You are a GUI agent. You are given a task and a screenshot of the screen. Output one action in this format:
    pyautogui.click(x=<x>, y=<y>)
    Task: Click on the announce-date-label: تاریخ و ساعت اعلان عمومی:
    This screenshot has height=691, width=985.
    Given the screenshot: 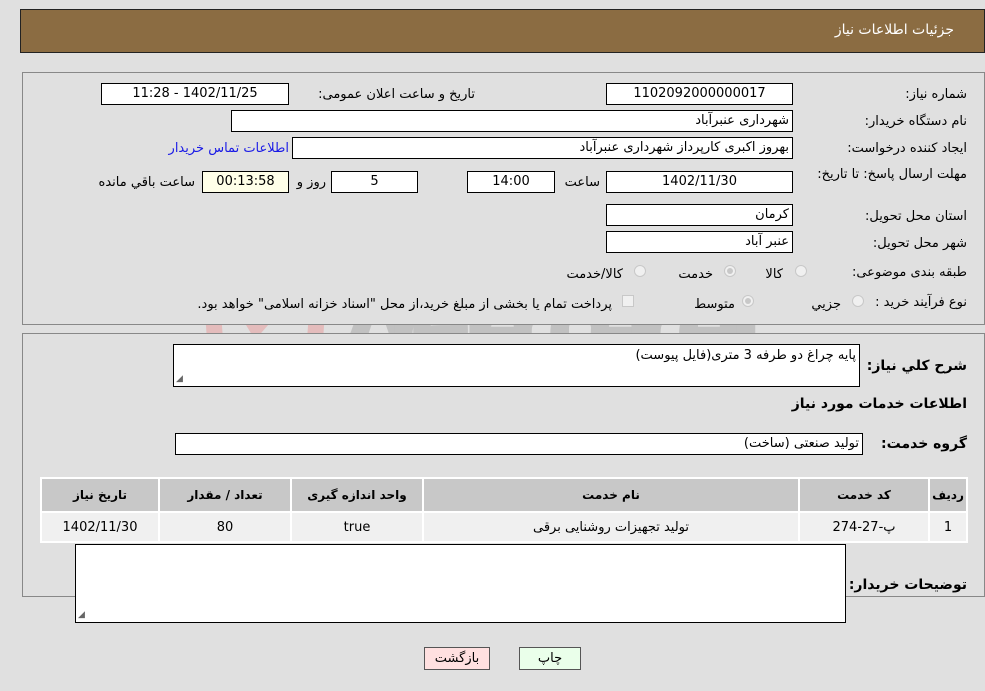 What is the action you would take?
    pyautogui.click(x=396, y=94)
    